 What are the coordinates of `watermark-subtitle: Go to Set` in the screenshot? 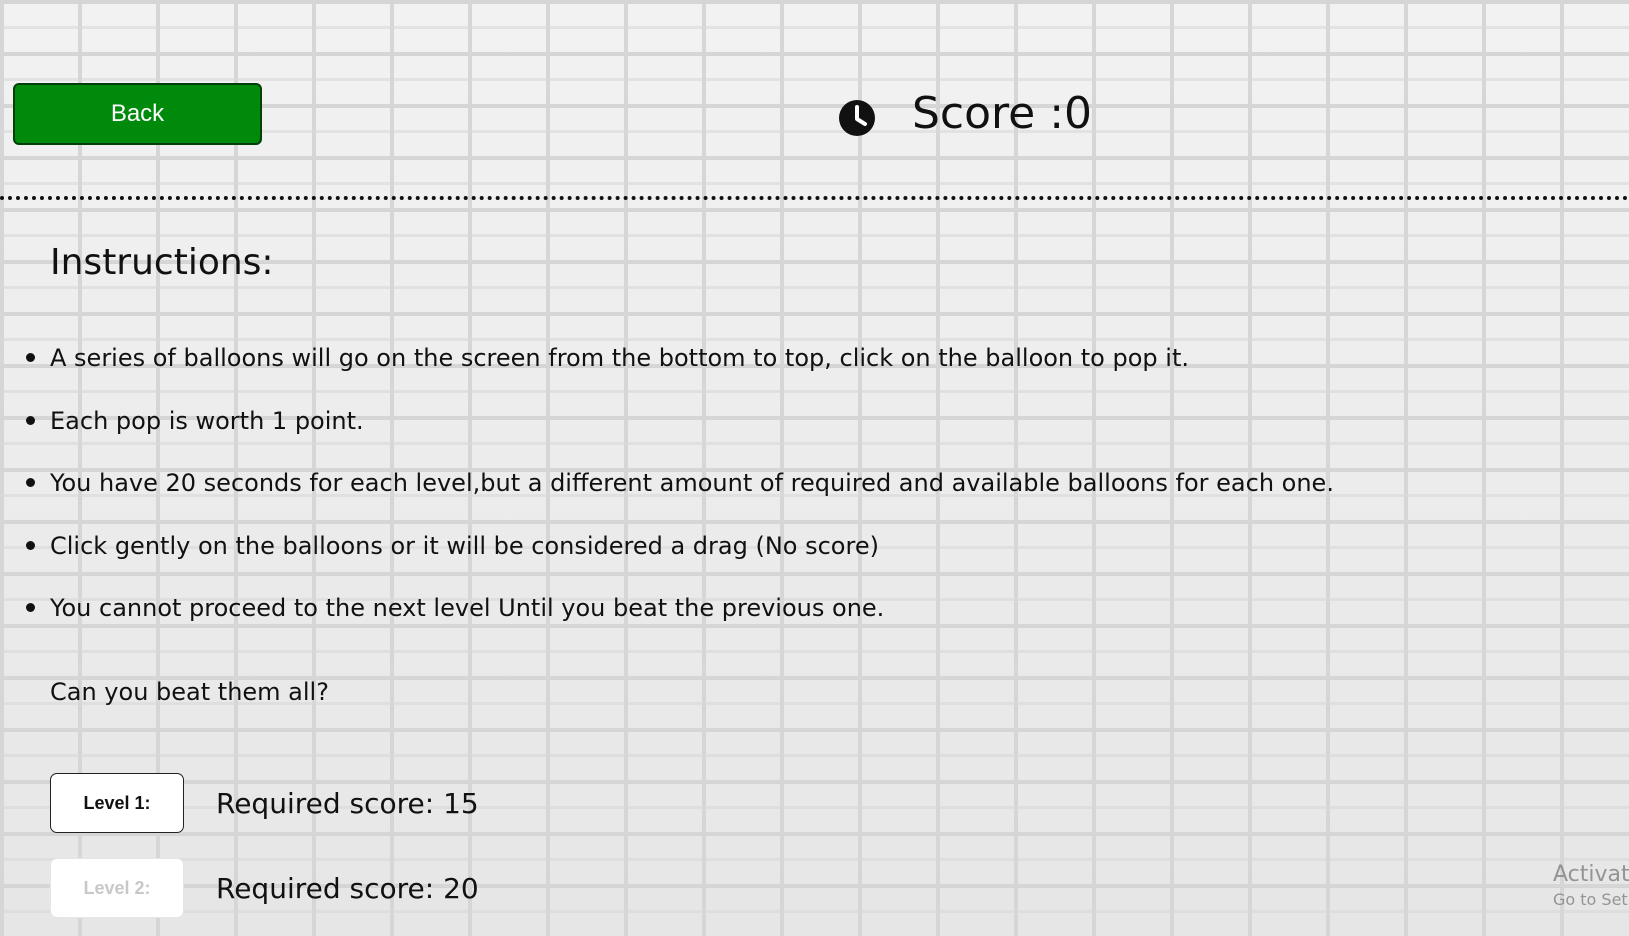 It's located at (1590, 899).